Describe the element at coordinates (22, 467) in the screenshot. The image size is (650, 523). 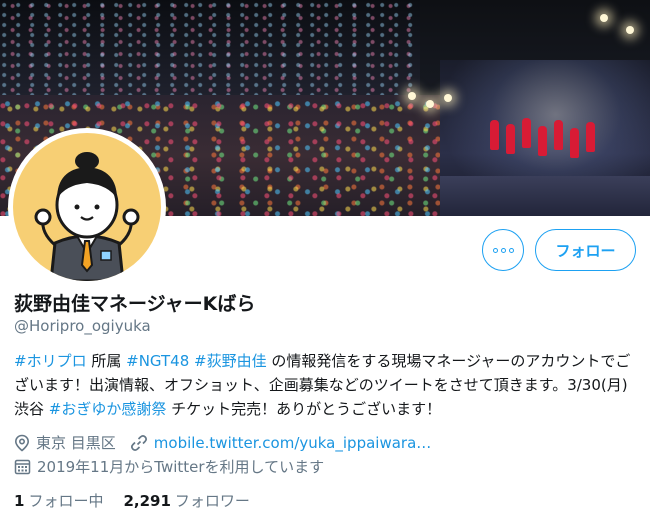
I see `calendar-icon` at that location.